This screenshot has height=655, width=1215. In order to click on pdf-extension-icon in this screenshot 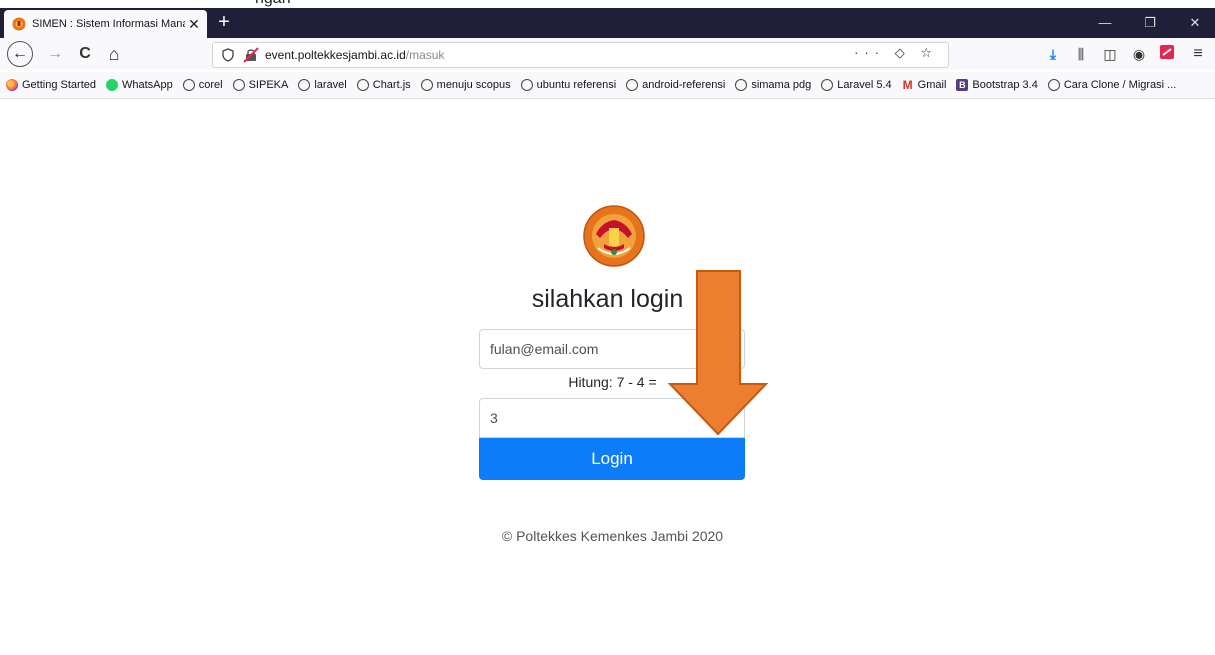, I will do `click(1167, 52)`.